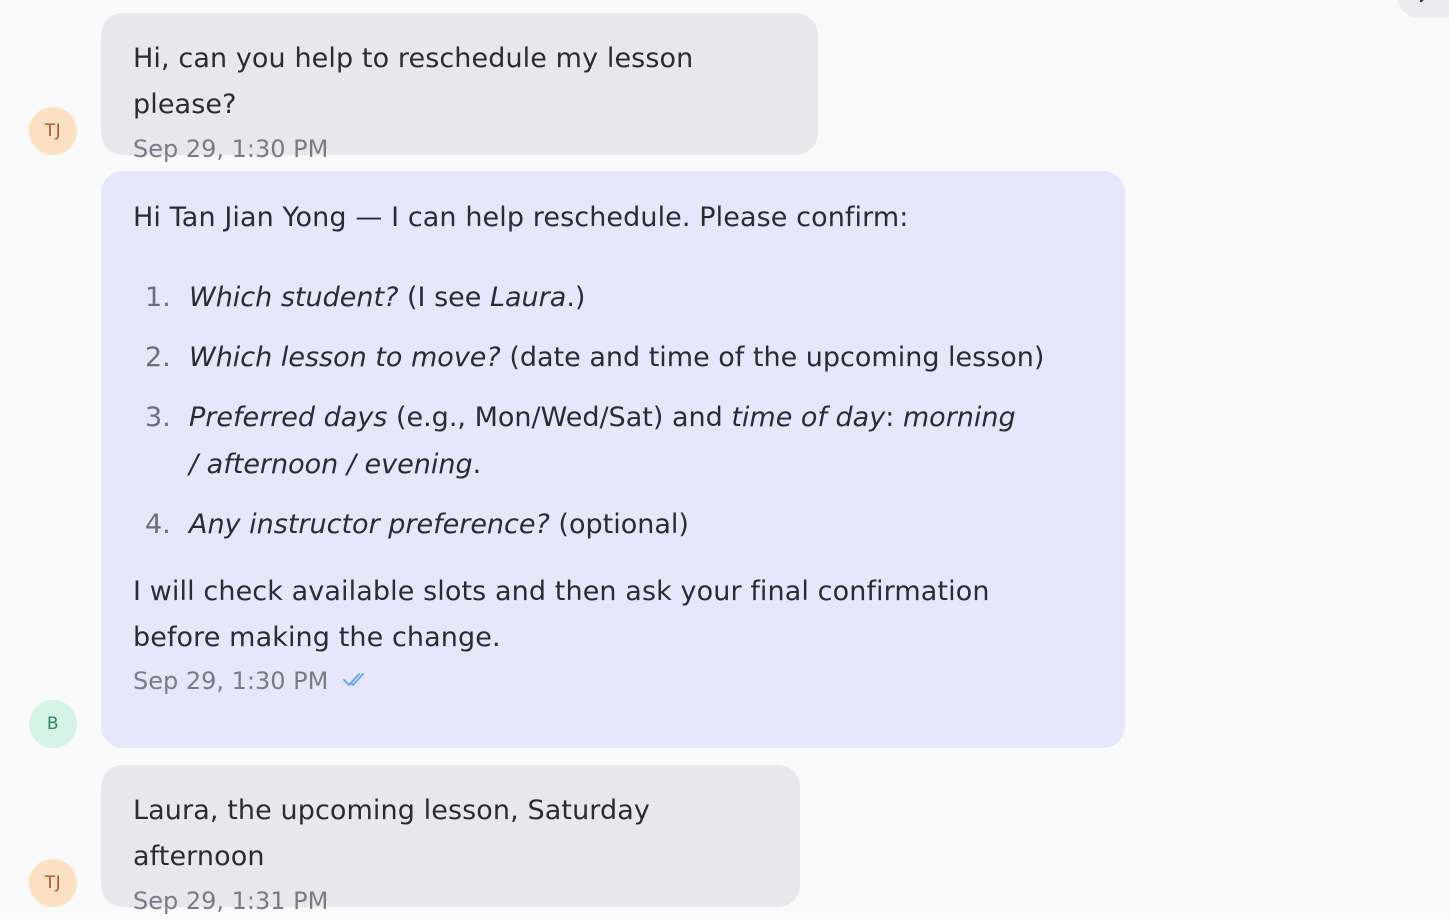 This screenshot has width=1449, height=919. Describe the element at coordinates (387, 297) in the screenshot. I see `list-content: Which student? (I see Laura.)` at that location.